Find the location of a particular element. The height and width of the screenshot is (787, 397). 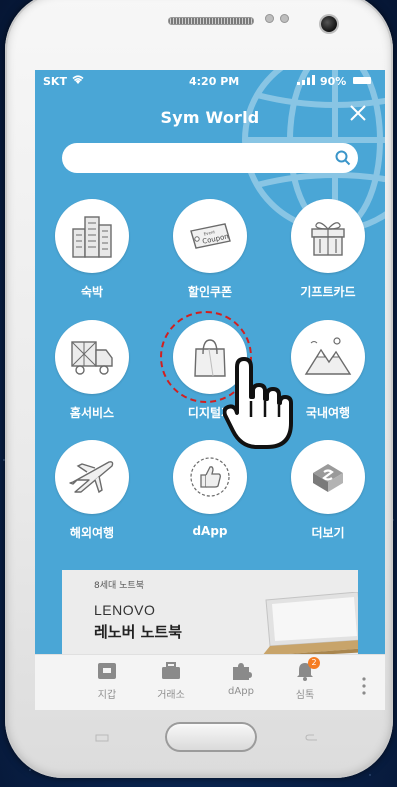

menu-key-icon is located at coordinates (102, 738).